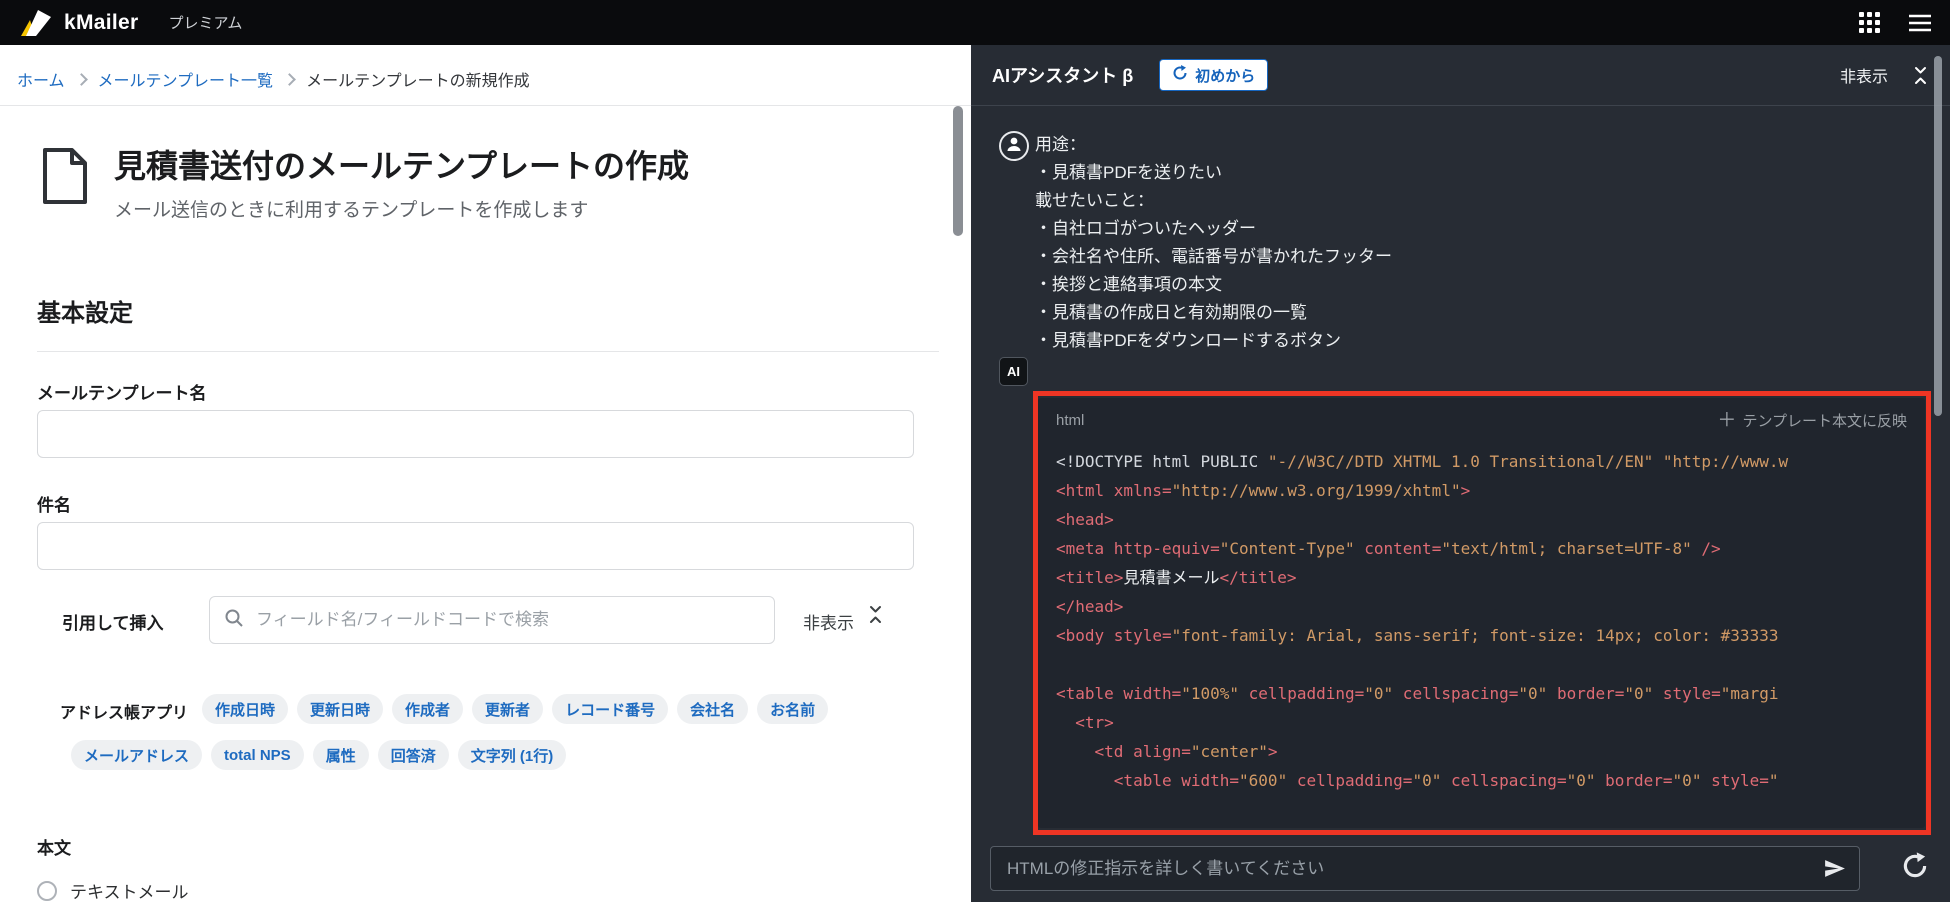 Image resolution: width=1950 pixels, height=902 pixels. Describe the element at coordinates (65, 178) in the screenshot. I see `document-icon` at that location.